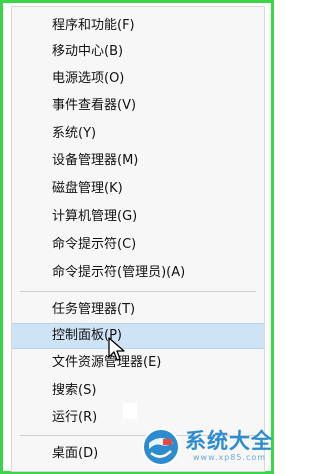 The height and width of the screenshot is (474, 320). What do you see at coordinates (138, 310) in the screenshot?
I see `menu-item-task-manager: 任务管理器(T)` at bounding box center [138, 310].